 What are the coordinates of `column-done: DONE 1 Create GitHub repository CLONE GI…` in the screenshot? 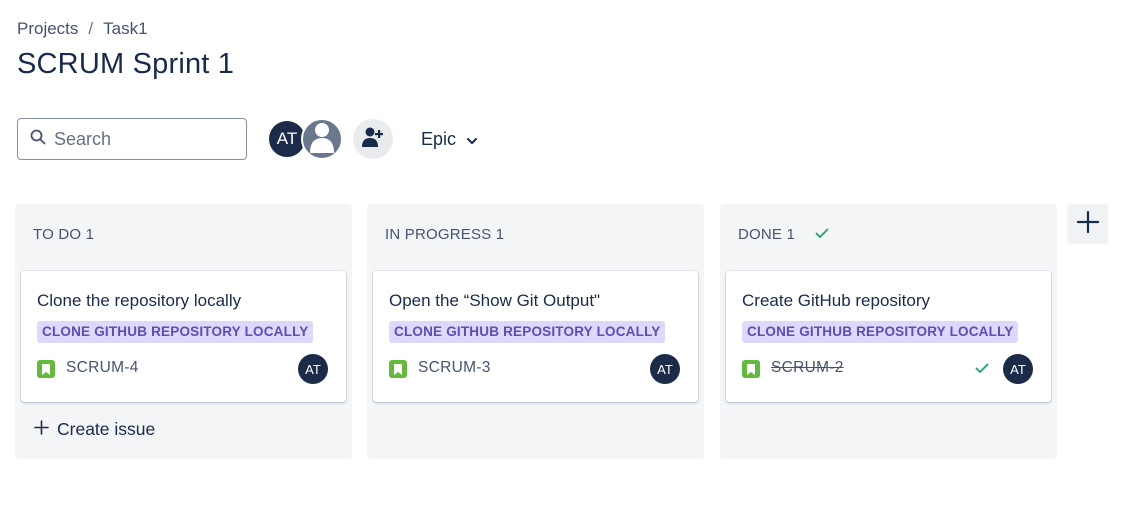 It's located at (888, 331).